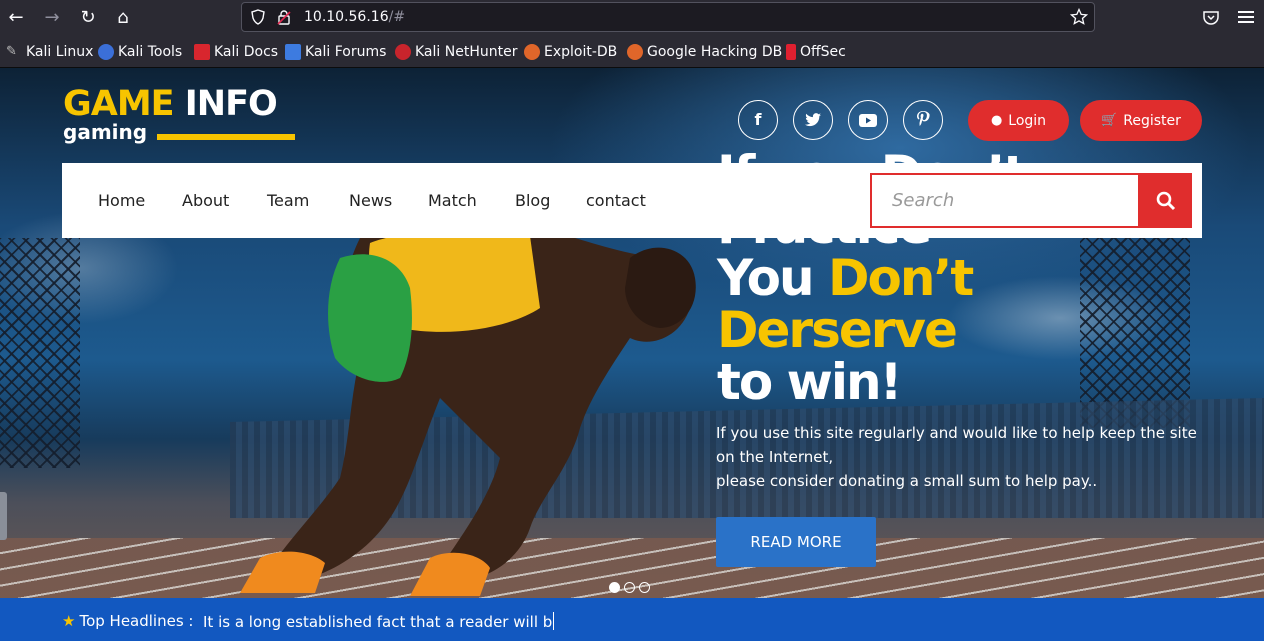  Describe the element at coordinates (1109, 120) in the screenshot. I see `cart-icon: 🛒` at that location.